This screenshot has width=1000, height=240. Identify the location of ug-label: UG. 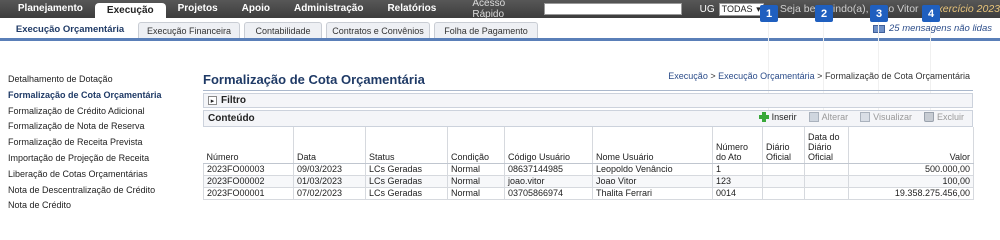
(707, 9).